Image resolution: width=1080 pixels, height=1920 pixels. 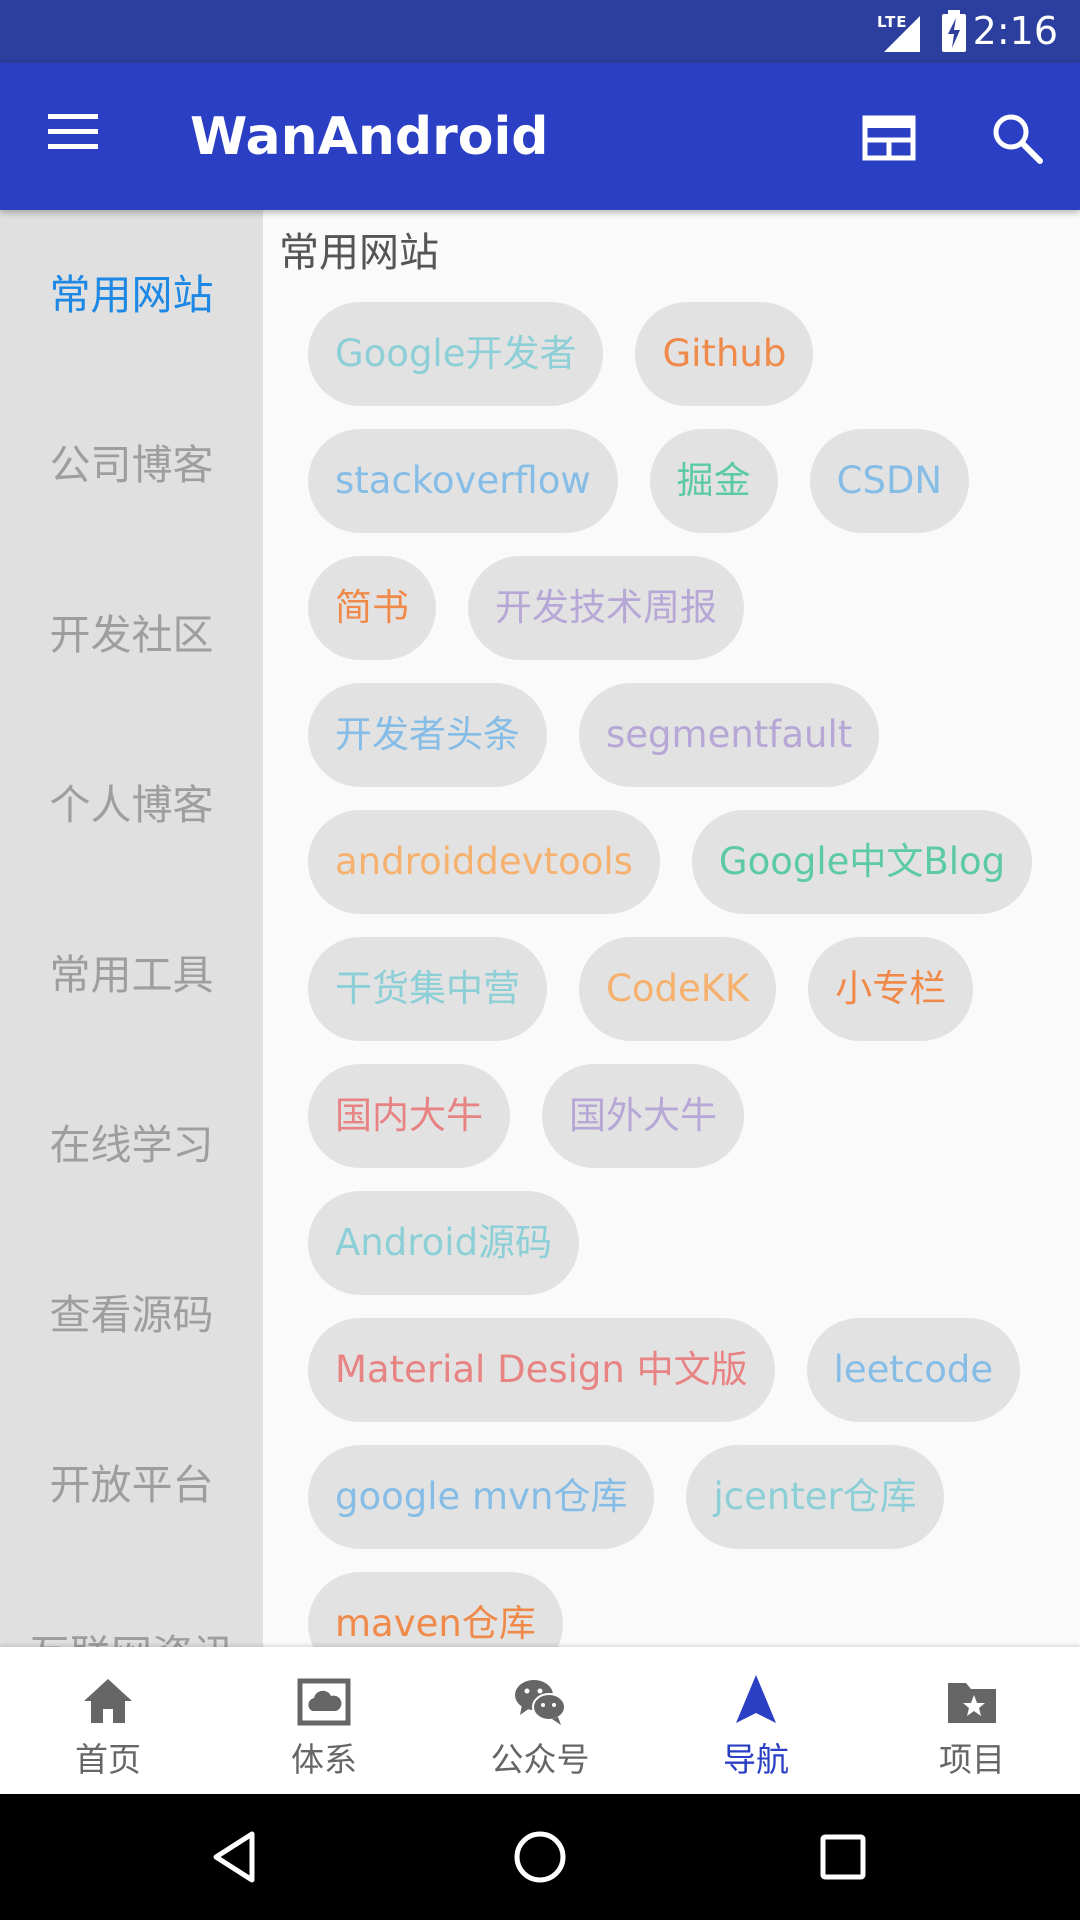 I want to click on back-icon, so click(x=235, y=1857).